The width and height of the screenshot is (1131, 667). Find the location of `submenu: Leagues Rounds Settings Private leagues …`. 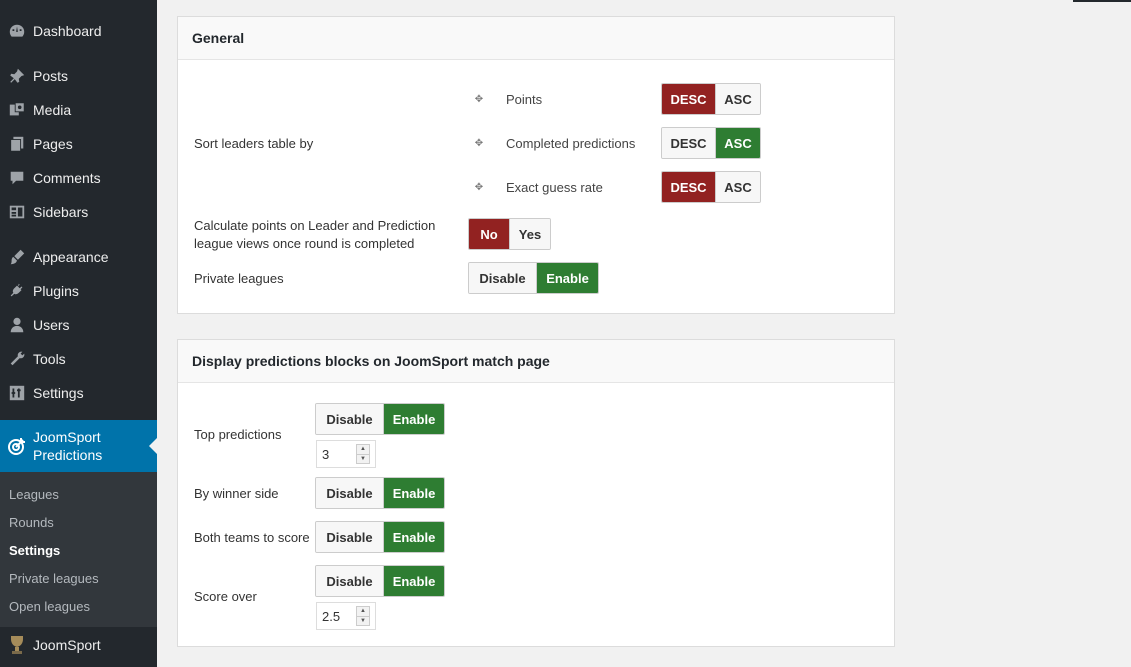

submenu: Leagues Rounds Settings Private leagues … is located at coordinates (78, 549).